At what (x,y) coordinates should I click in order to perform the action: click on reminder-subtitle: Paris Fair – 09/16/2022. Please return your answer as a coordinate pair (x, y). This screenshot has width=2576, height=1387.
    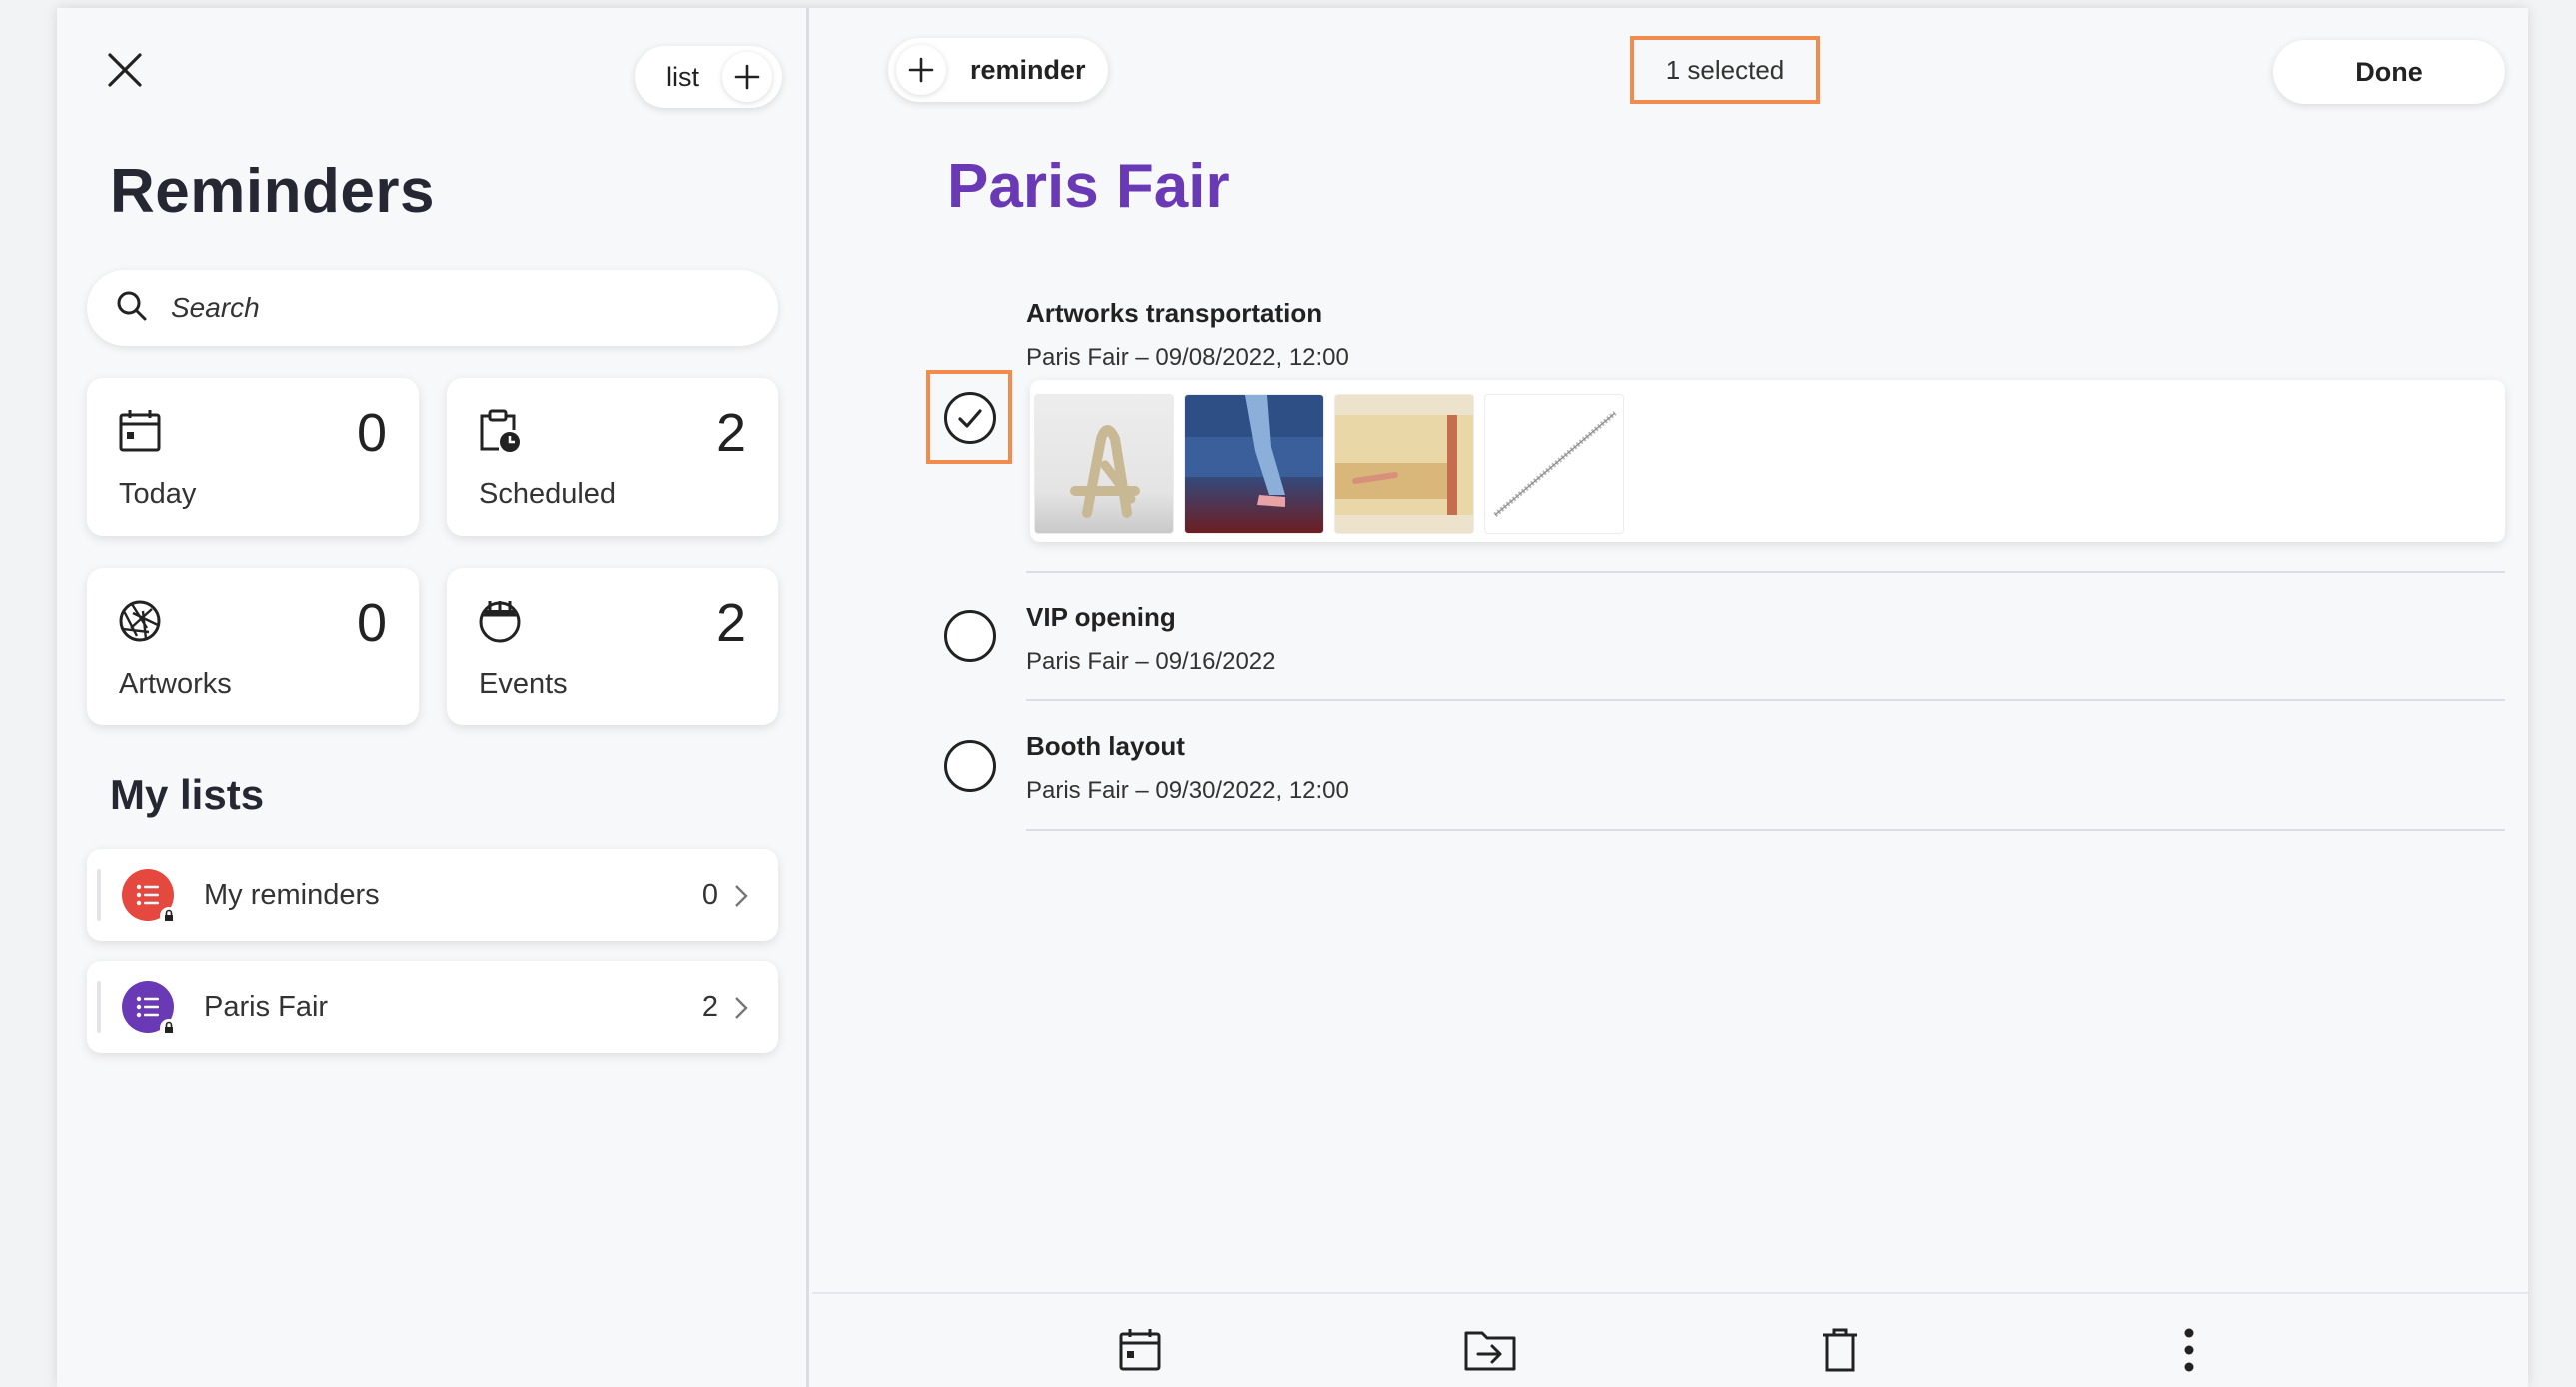
    Looking at the image, I should click on (1151, 661).